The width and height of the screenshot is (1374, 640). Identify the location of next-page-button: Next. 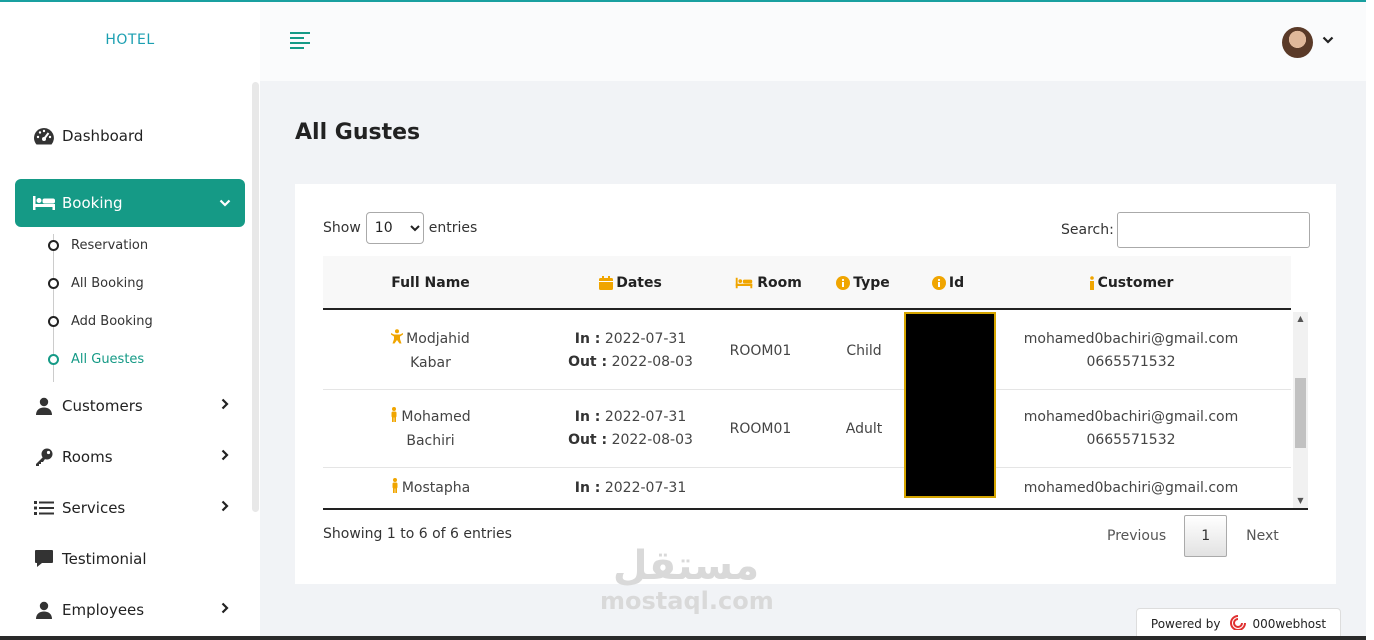
(1262, 536).